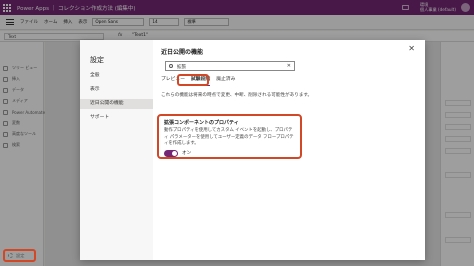 Image resolution: width=474 pixels, height=266 pixels. Describe the element at coordinates (116, 76) in the screenshot. I see `nav-item-general: 全般` at that location.